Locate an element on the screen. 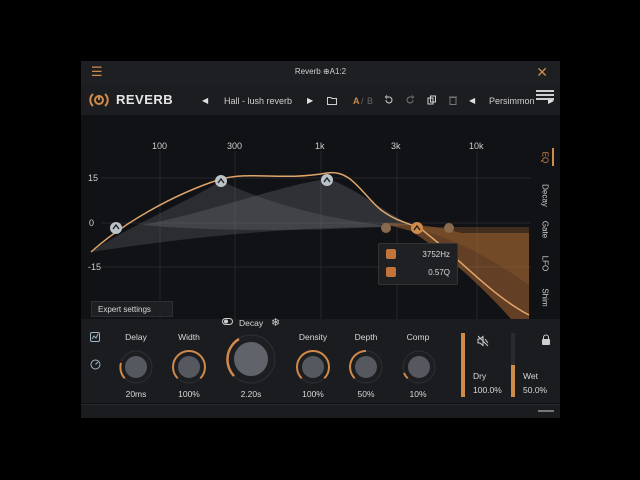 The image size is (640, 480). tooltip-freq: 3752Hz is located at coordinates (436, 254).